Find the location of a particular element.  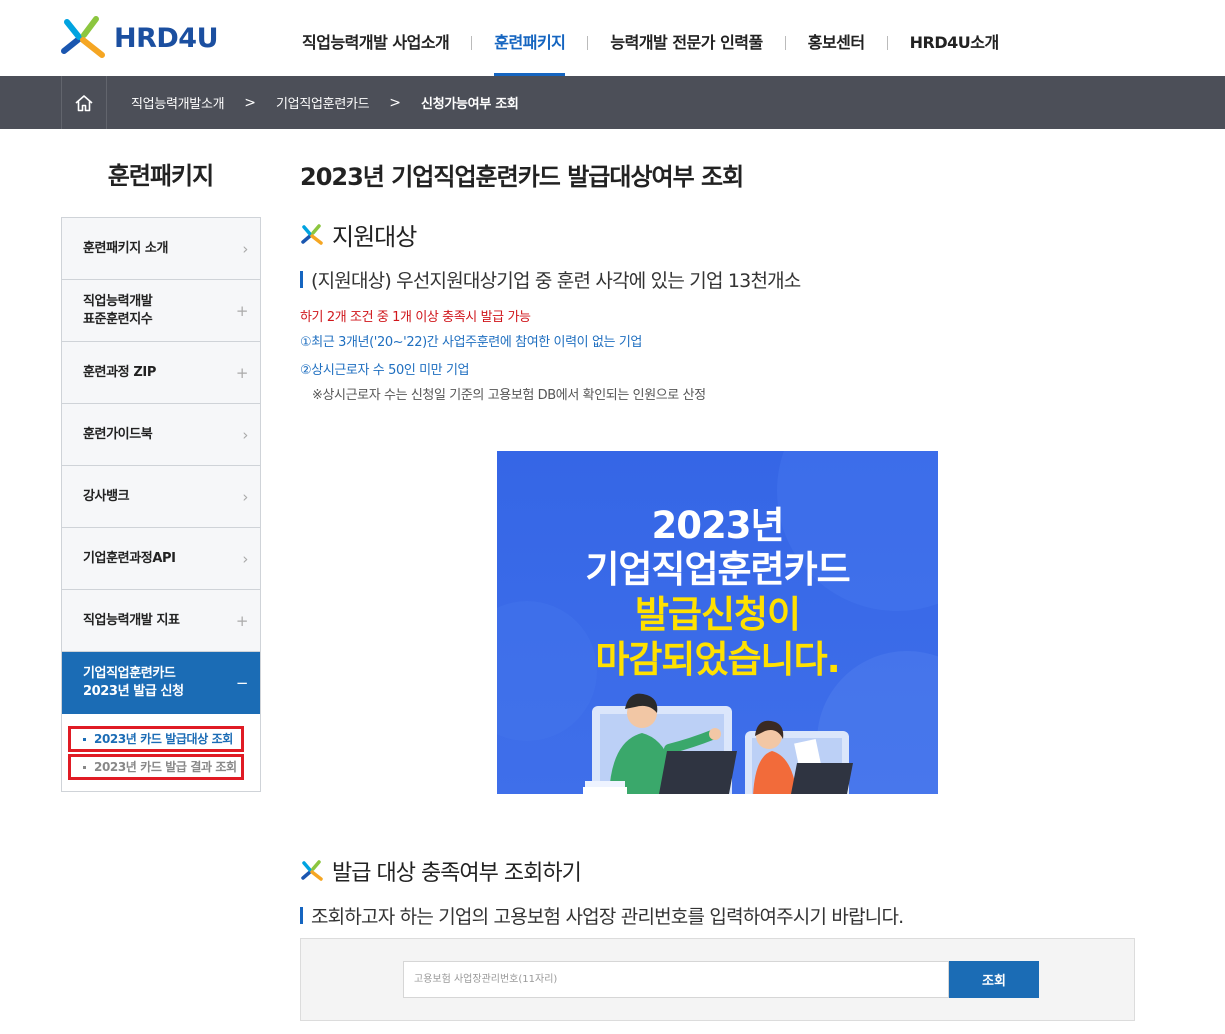

home-button is located at coordinates (84, 102).